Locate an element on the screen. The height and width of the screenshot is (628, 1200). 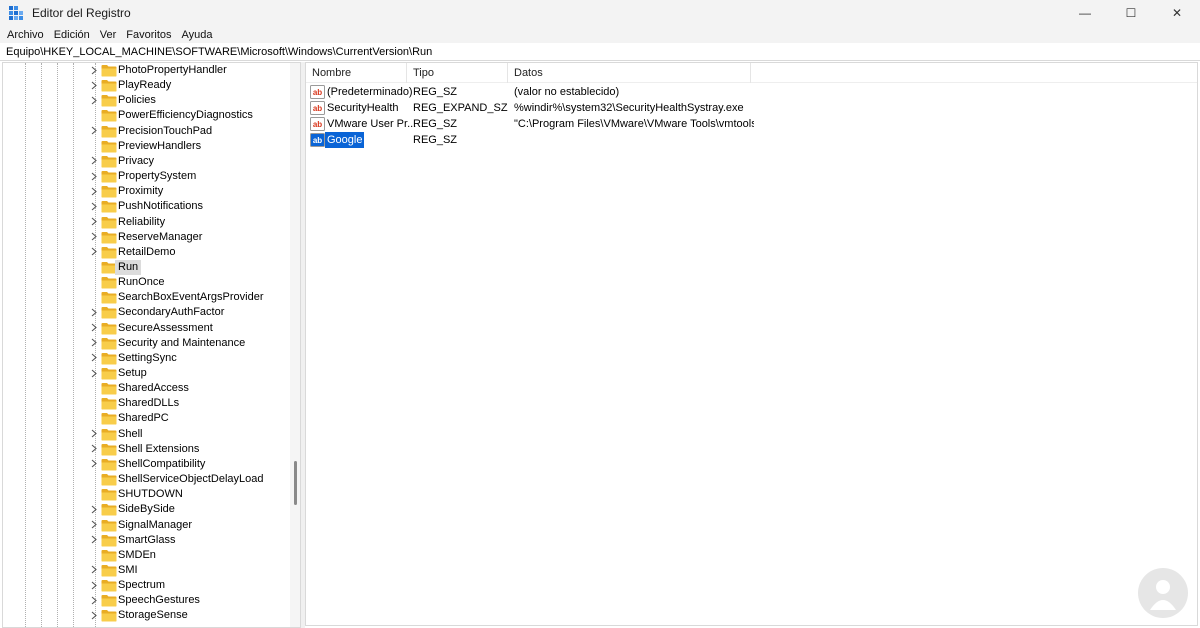
tree-item: Run is located at coordinates (148, 267).